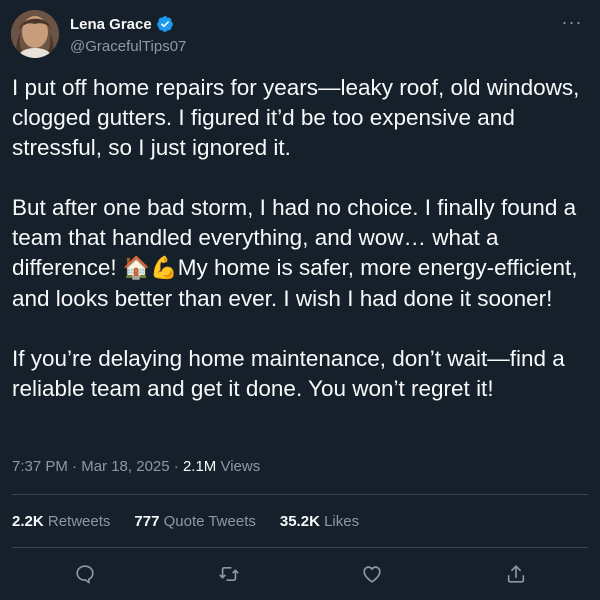  Describe the element at coordinates (125, 466) in the screenshot. I see `tweet-date: Mar 18, 2025` at that location.